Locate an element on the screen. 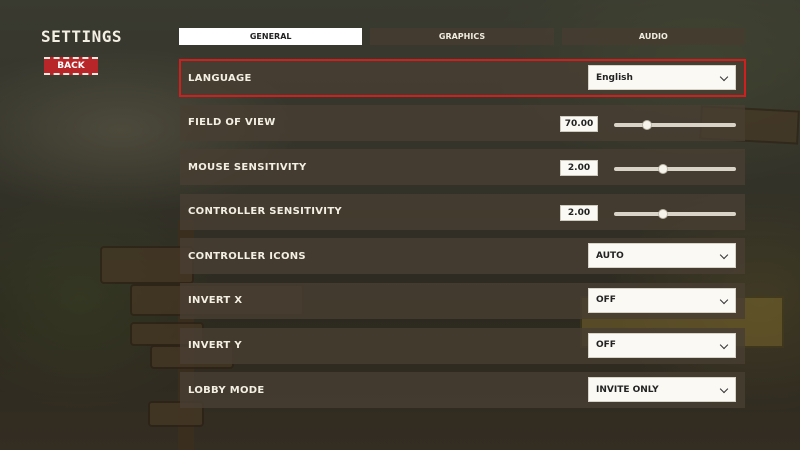 This screenshot has width=800, height=450. mouse-sensitivity-slider is located at coordinates (675, 169).